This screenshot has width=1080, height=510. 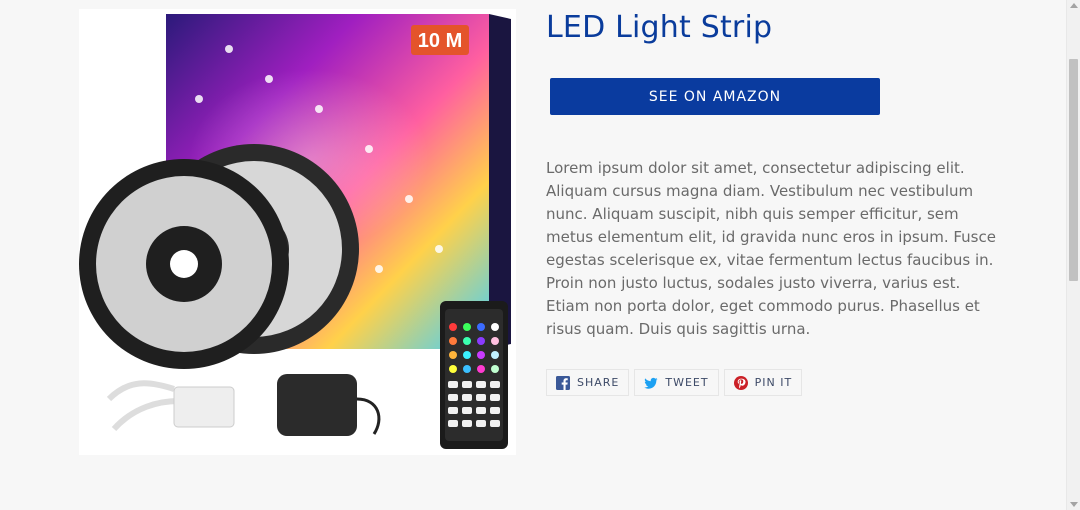 I want to click on power-adapter, so click(x=329, y=405).